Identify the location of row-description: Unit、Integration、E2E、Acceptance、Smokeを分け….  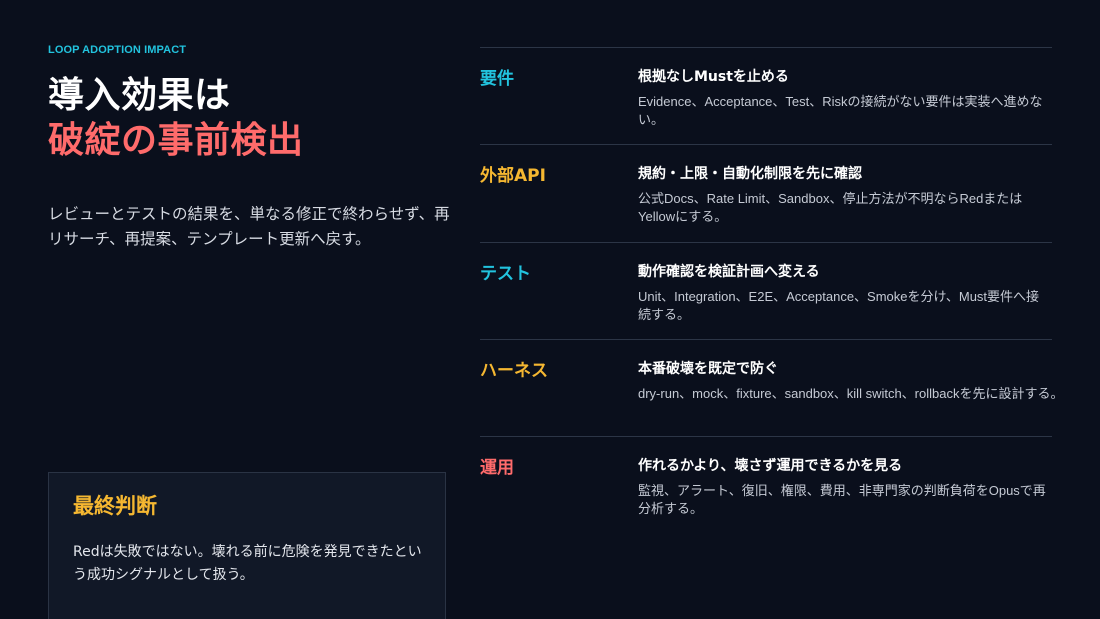
(839, 305).